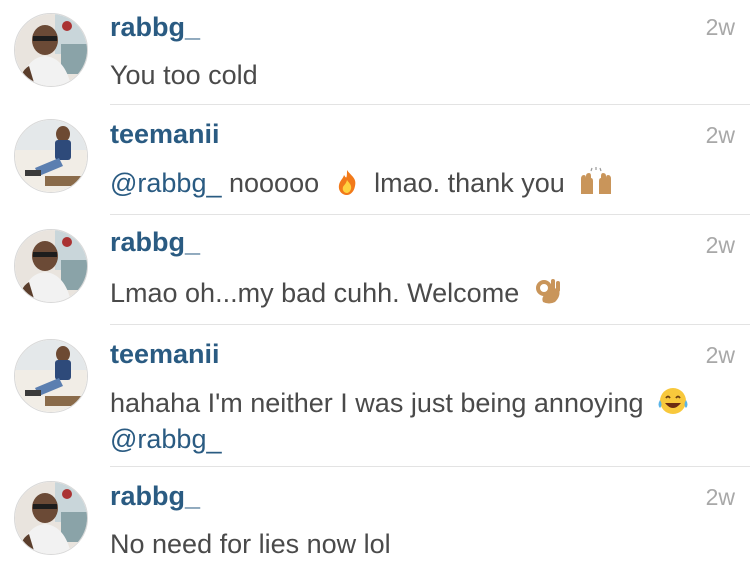 The image size is (750, 573). What do you see at coordinates (184, 75) in the screenshot?
I see `comment-text: You too cold` at bounding box center [184, 75].